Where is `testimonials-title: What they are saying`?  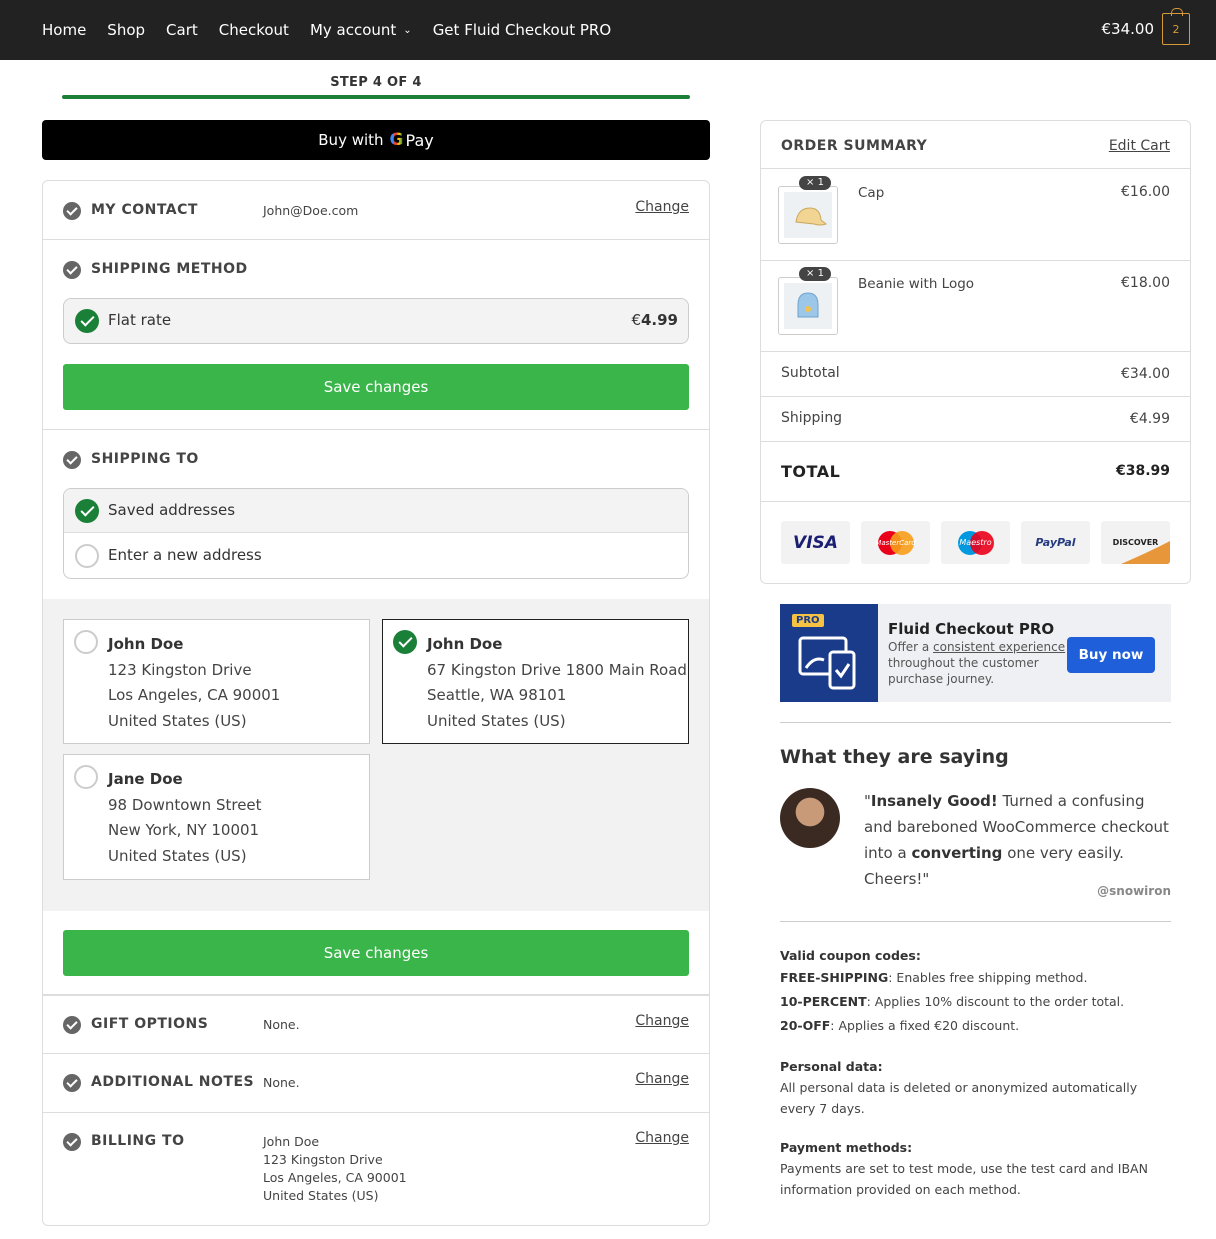 testimonials-title: What they are saying is located at coordinates (894, 757).